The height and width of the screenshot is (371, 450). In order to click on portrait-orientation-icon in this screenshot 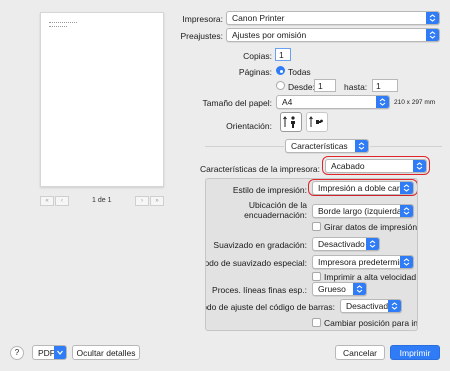, I will do `click(289, 122)`.